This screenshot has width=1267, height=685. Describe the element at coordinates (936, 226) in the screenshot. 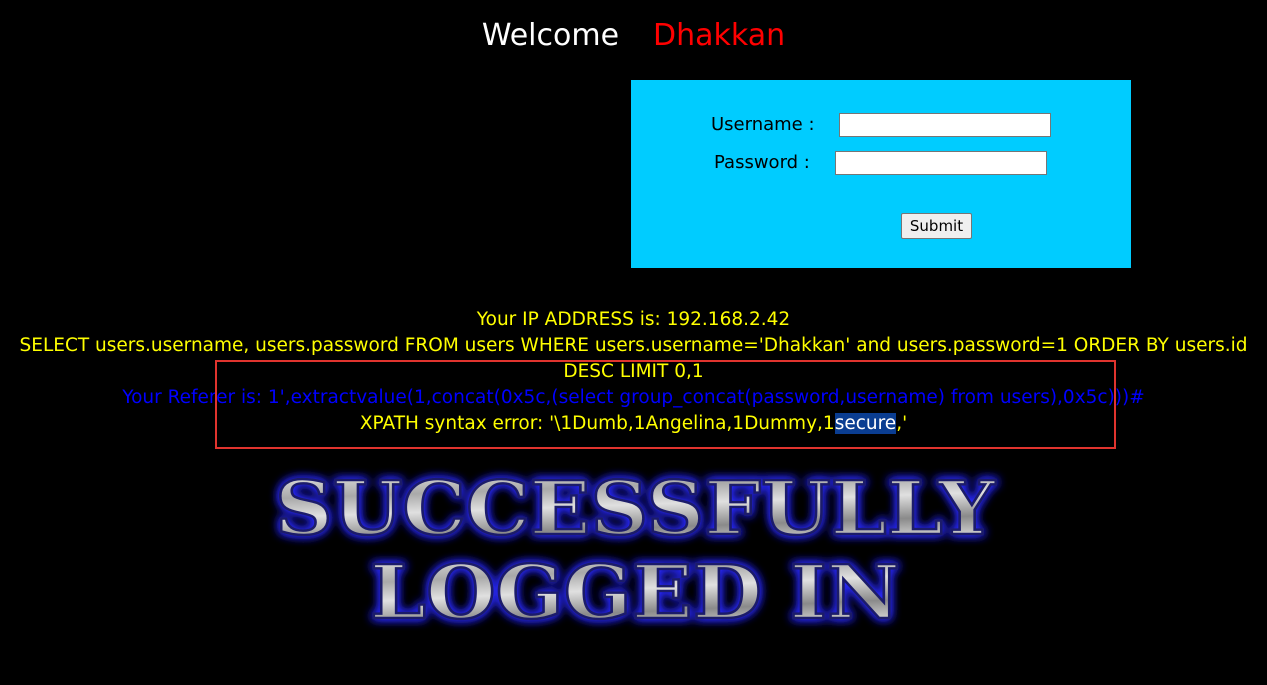

I see `submit-button: Submit` at that location.